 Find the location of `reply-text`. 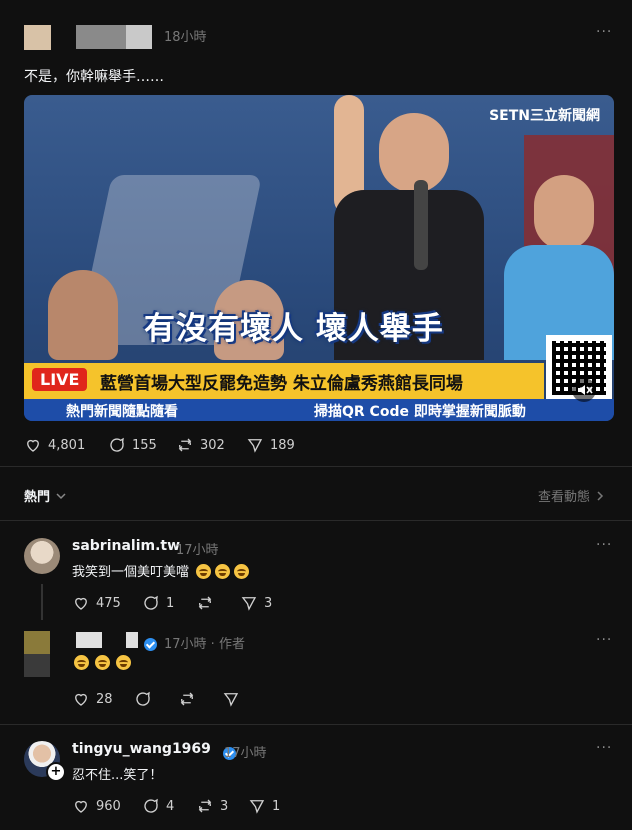

reply-text is located at coordinates (104, 663).